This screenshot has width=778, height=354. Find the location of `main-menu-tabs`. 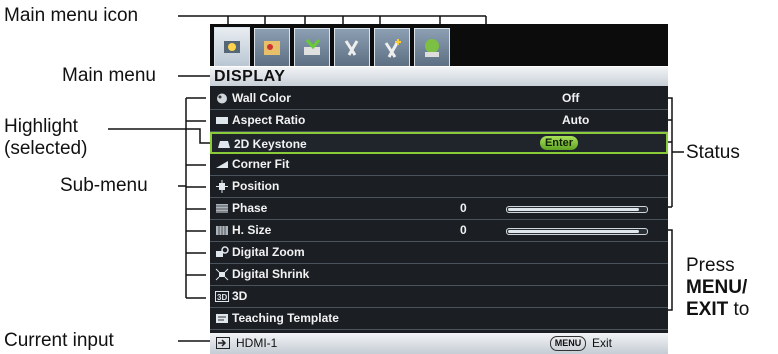

main-menu-tabs is located at coordinates (439, 45).